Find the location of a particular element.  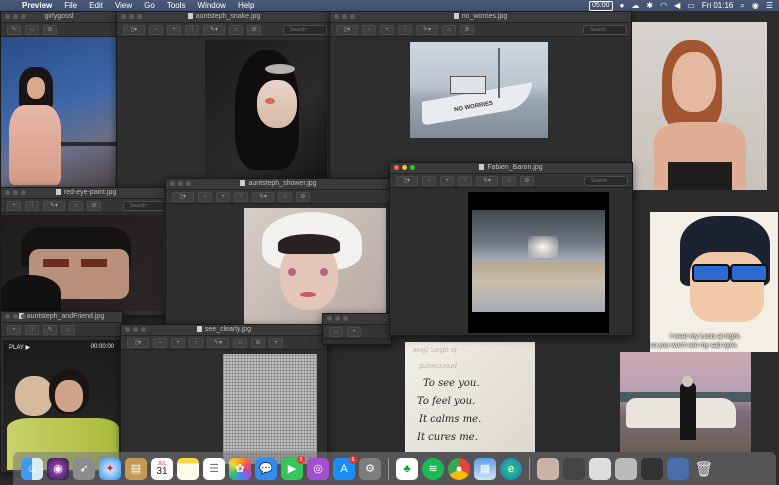

battery-icon: ▭ is located at coordinates (691, 5).